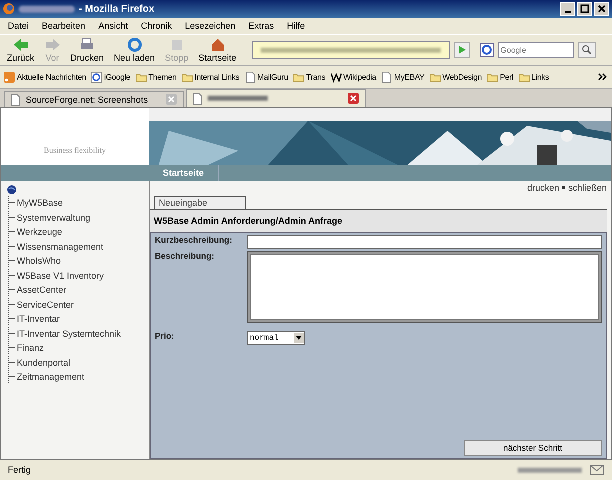 This screenshot has height=480, width=612. I want to click on bookmark-item: Wikipedia, so click(353, 77).